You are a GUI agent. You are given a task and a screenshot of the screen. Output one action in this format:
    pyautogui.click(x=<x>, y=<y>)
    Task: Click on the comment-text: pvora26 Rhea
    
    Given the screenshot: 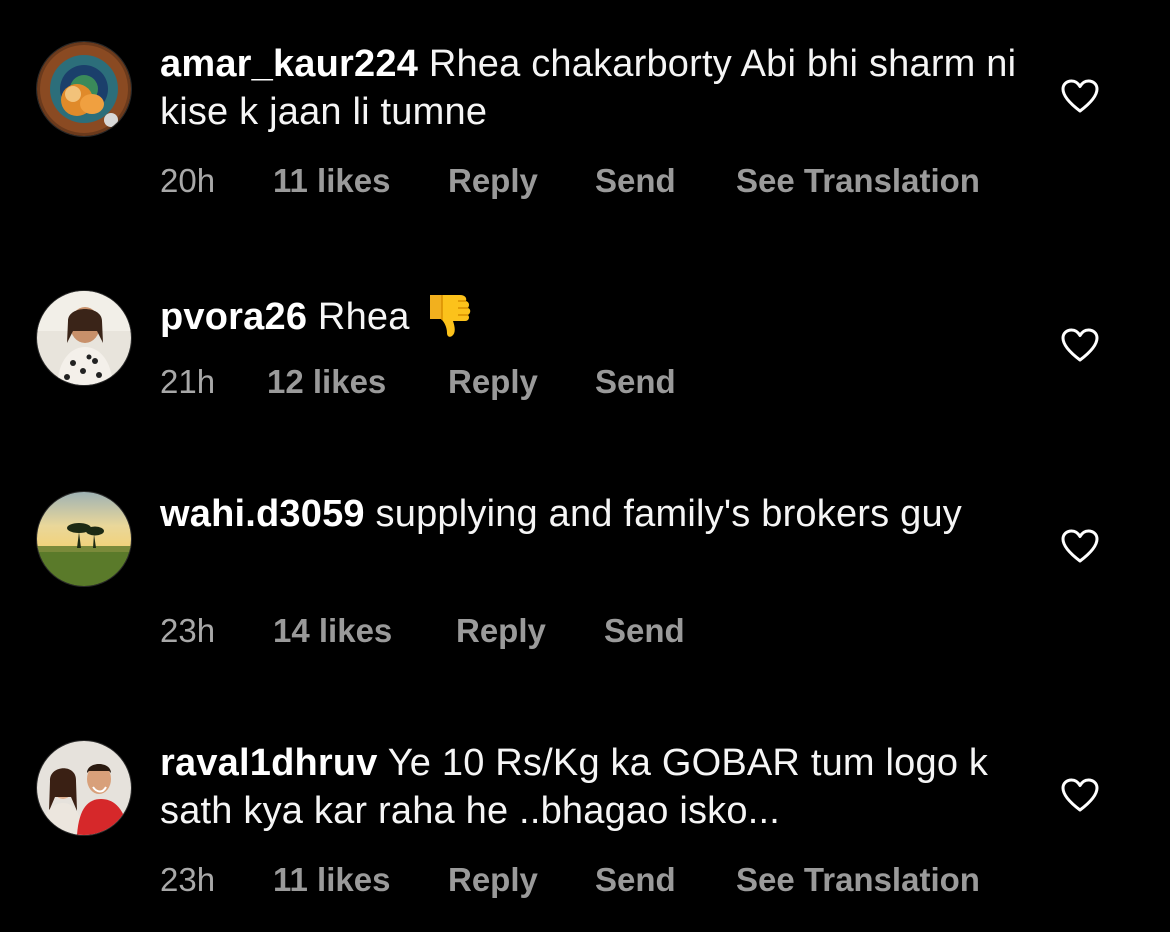 What is the action you would take?
    pyautogui.click(x=590, y=315)
    